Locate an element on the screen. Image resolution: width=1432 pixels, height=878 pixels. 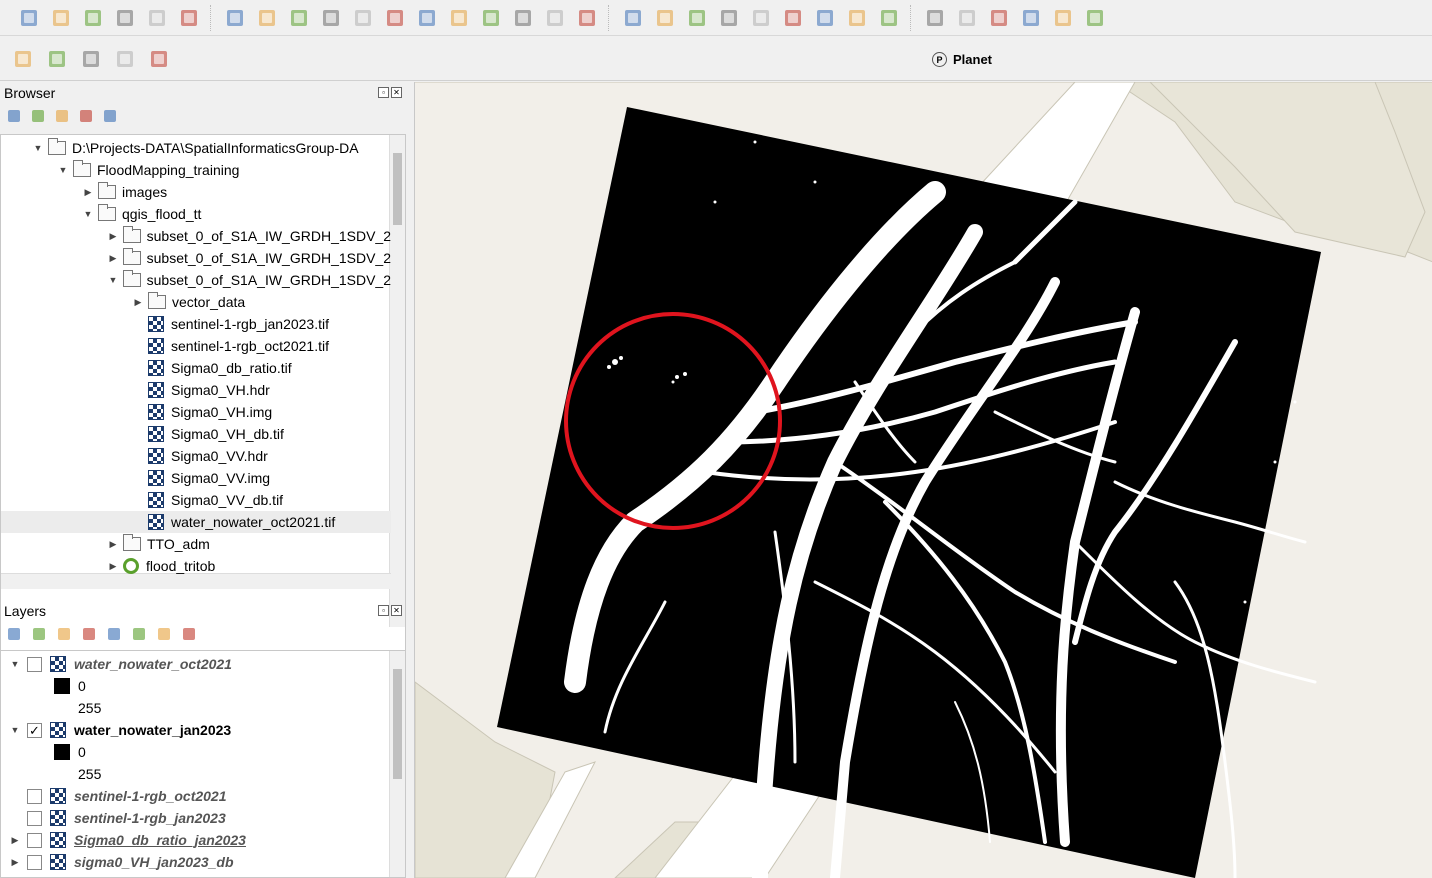
pencil-icon is located at coordinates (267, 18).